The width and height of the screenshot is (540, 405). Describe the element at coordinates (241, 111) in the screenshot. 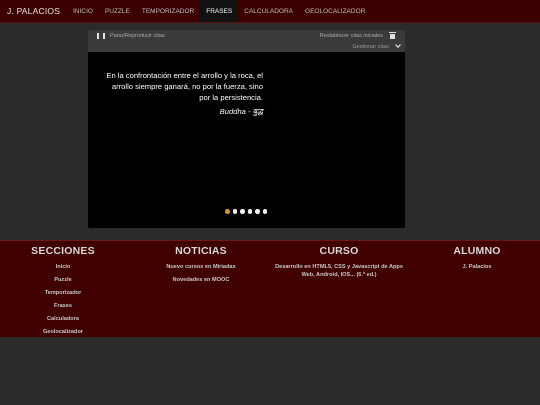

I see `quote-author: Buddha - बुद्ध` at that location.